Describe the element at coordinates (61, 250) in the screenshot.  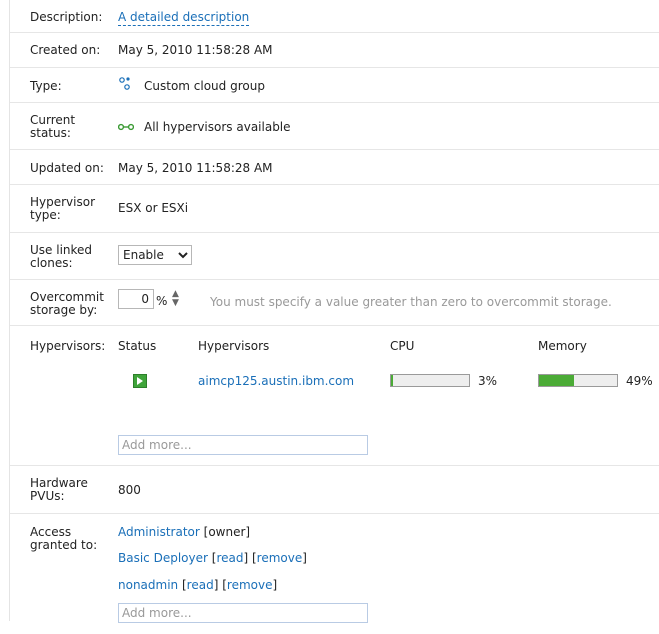
I see `linked-clones-label-1: Use linked` at that location.